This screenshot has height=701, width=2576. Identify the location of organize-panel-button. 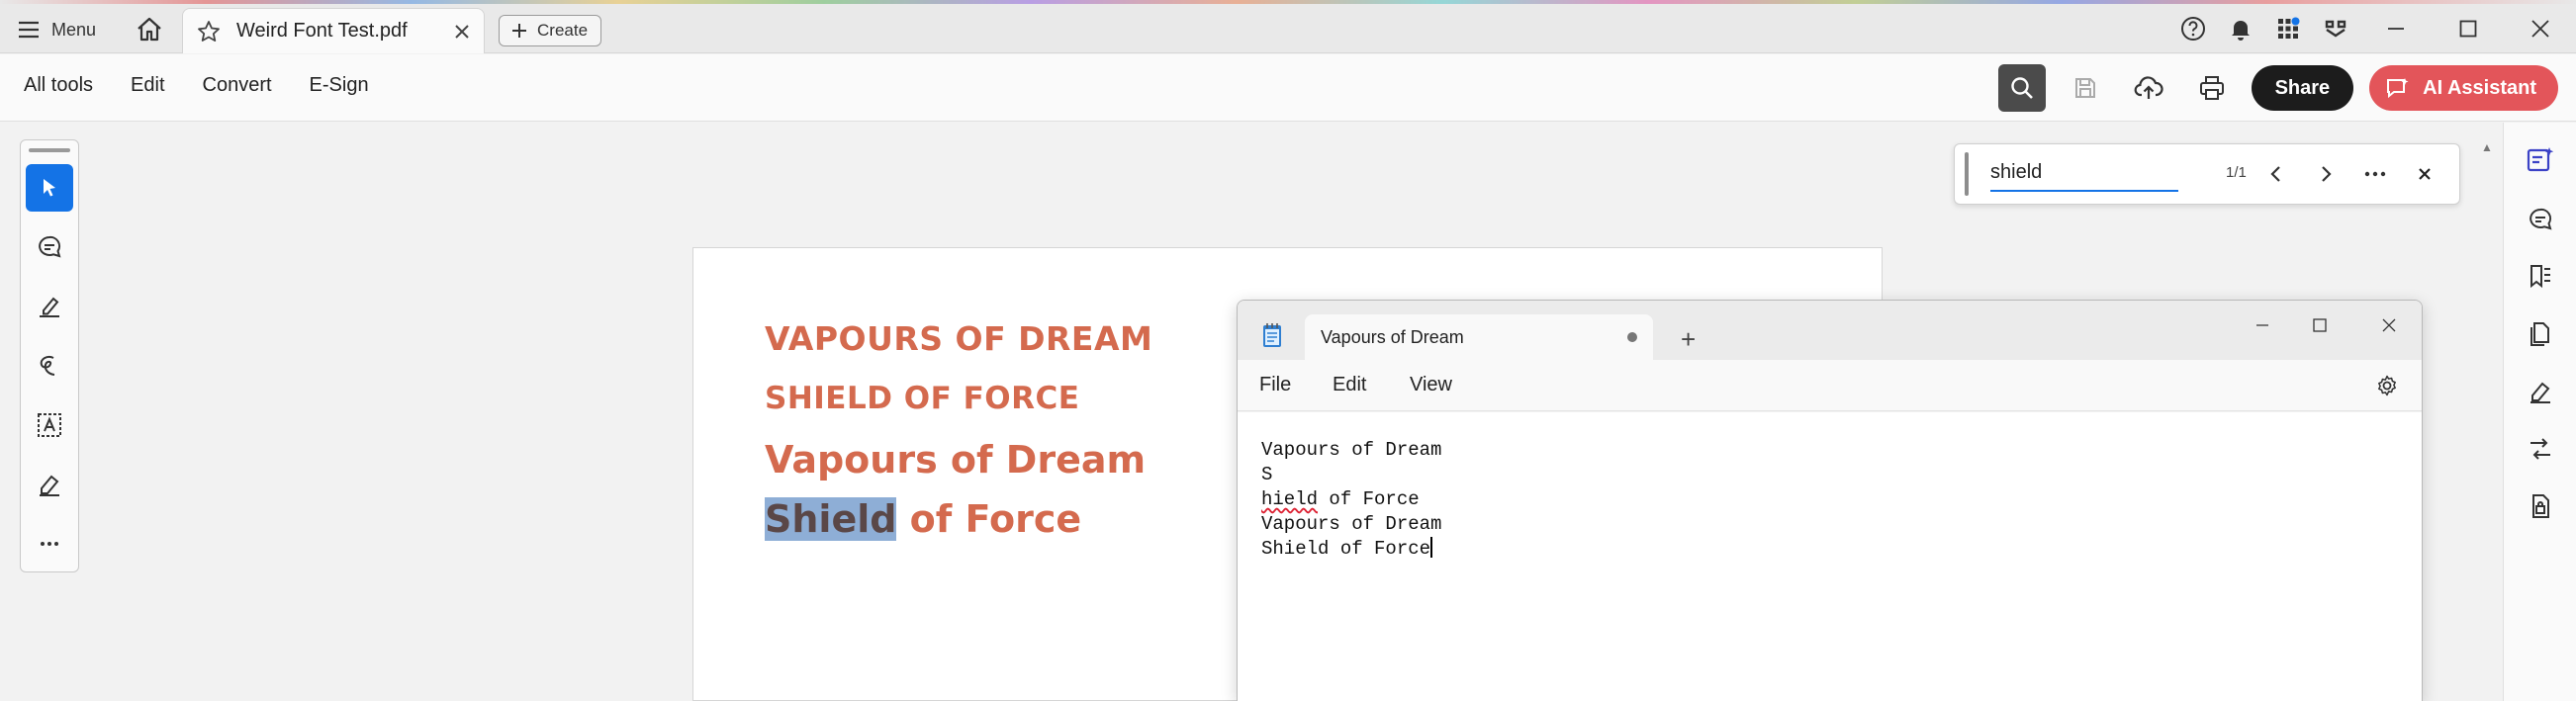
(2540, 449).